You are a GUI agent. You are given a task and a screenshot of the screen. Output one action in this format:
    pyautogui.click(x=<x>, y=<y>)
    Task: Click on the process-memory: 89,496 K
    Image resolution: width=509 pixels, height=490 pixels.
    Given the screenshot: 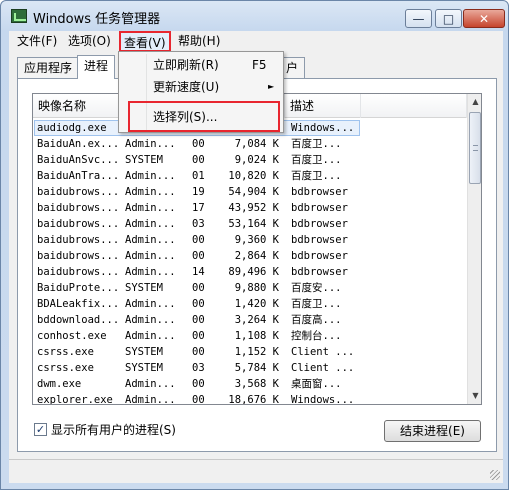 What is the action you would take?
    pyautogui.click(x=253, y=272)
    